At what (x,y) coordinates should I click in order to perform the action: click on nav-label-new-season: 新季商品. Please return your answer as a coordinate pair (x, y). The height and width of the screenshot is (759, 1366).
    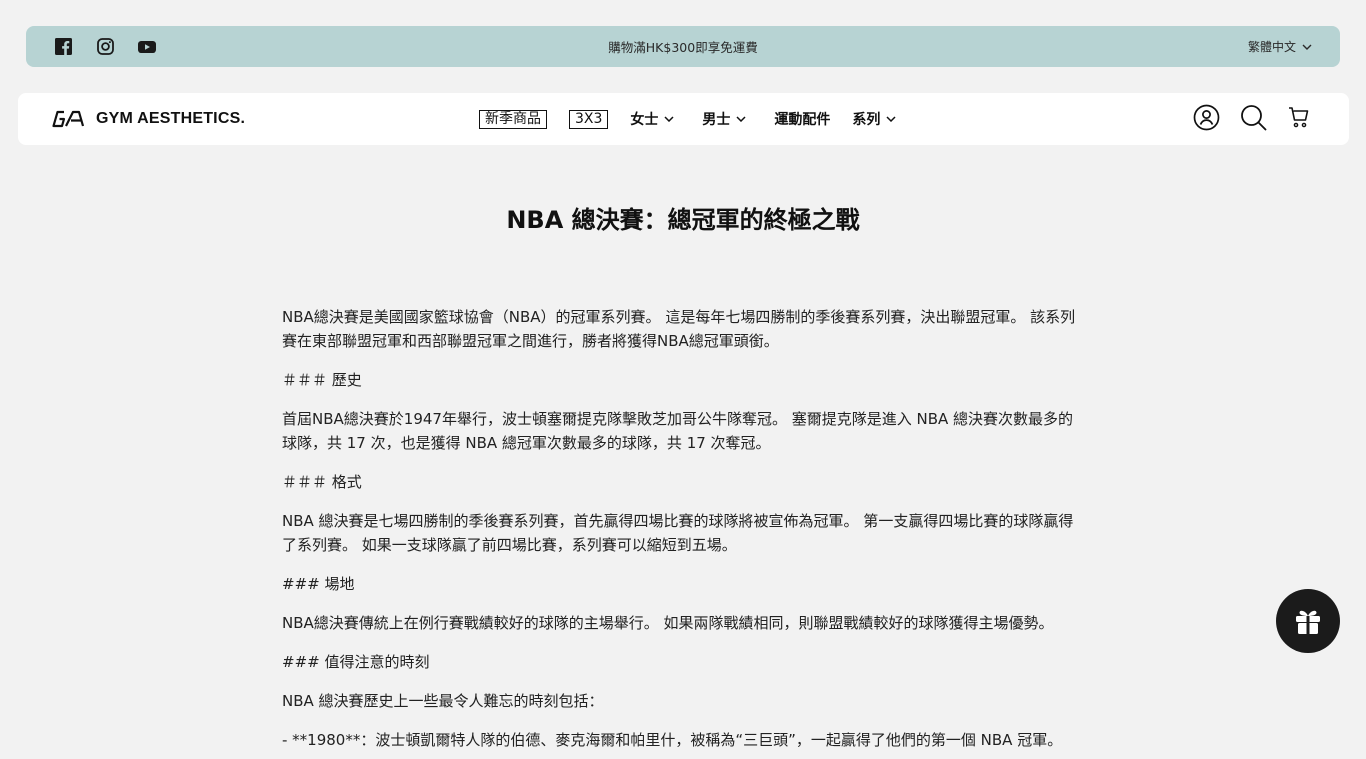
    Looking at the image, I should click on (513, 119).